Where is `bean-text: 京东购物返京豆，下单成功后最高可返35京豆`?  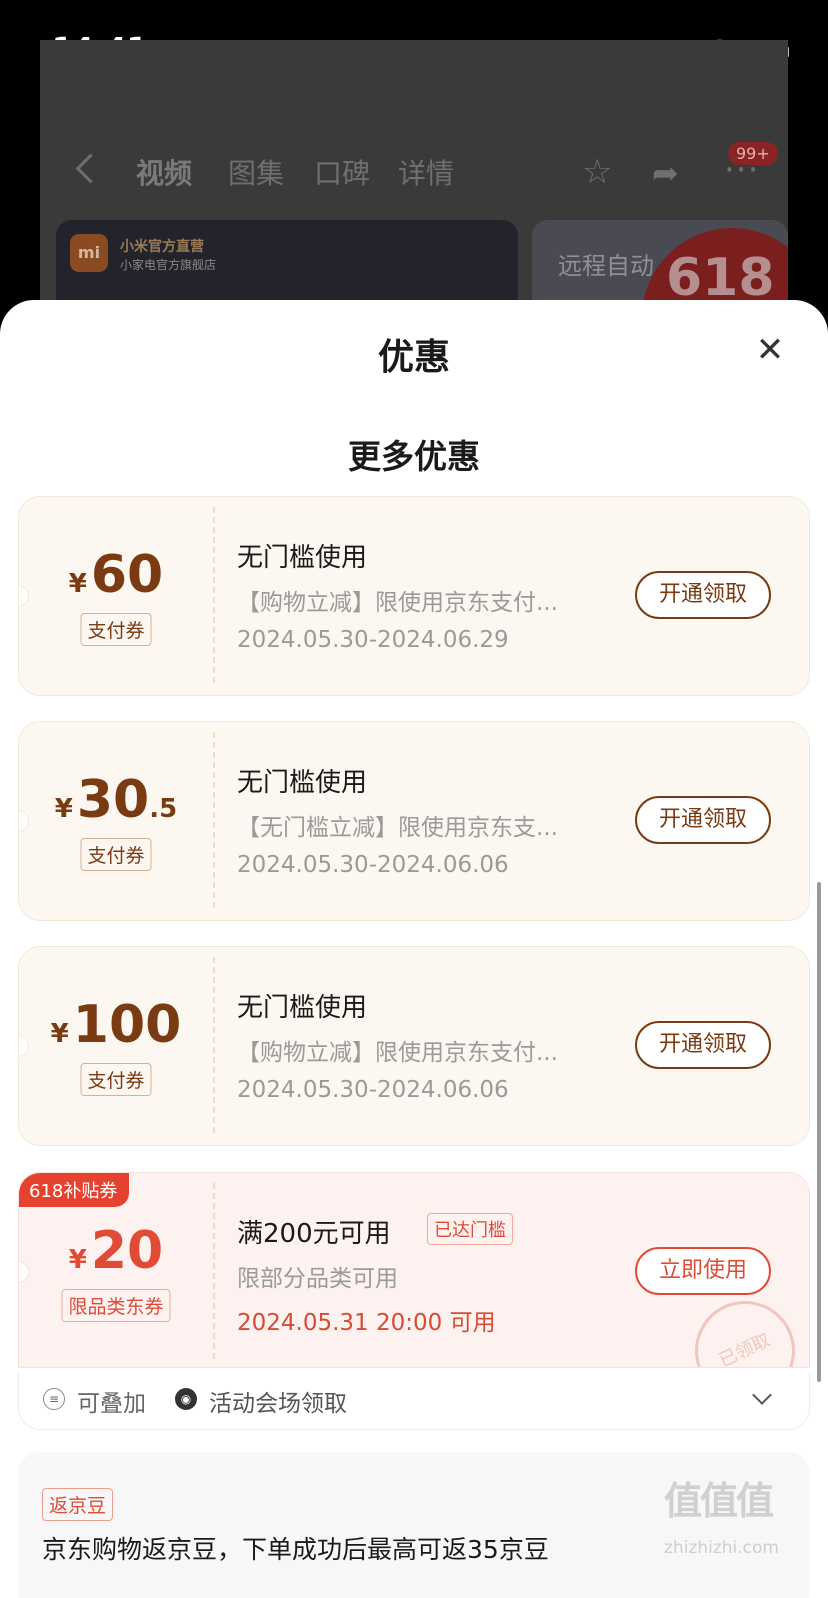
bean-text: 京东购物返京豆，下单成功后最高可返35京豆 is located at coordinates (295, 1549).